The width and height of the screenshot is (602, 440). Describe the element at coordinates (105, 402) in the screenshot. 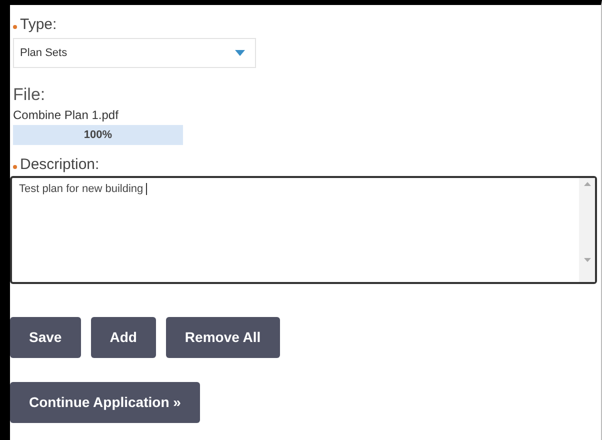

I see `continue-button: Continue Application »` at that location.